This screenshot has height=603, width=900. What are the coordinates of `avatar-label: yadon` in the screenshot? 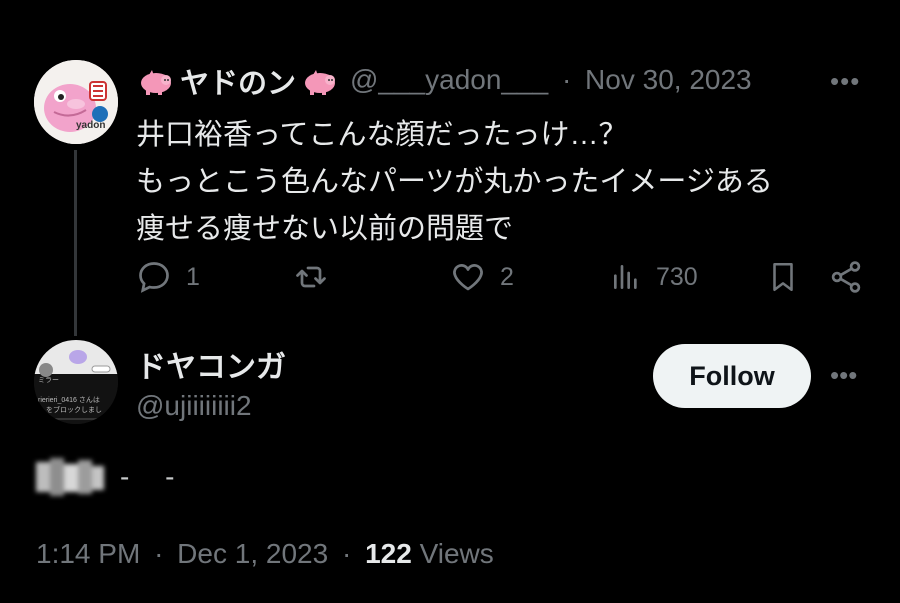 It's located at (91, 125).